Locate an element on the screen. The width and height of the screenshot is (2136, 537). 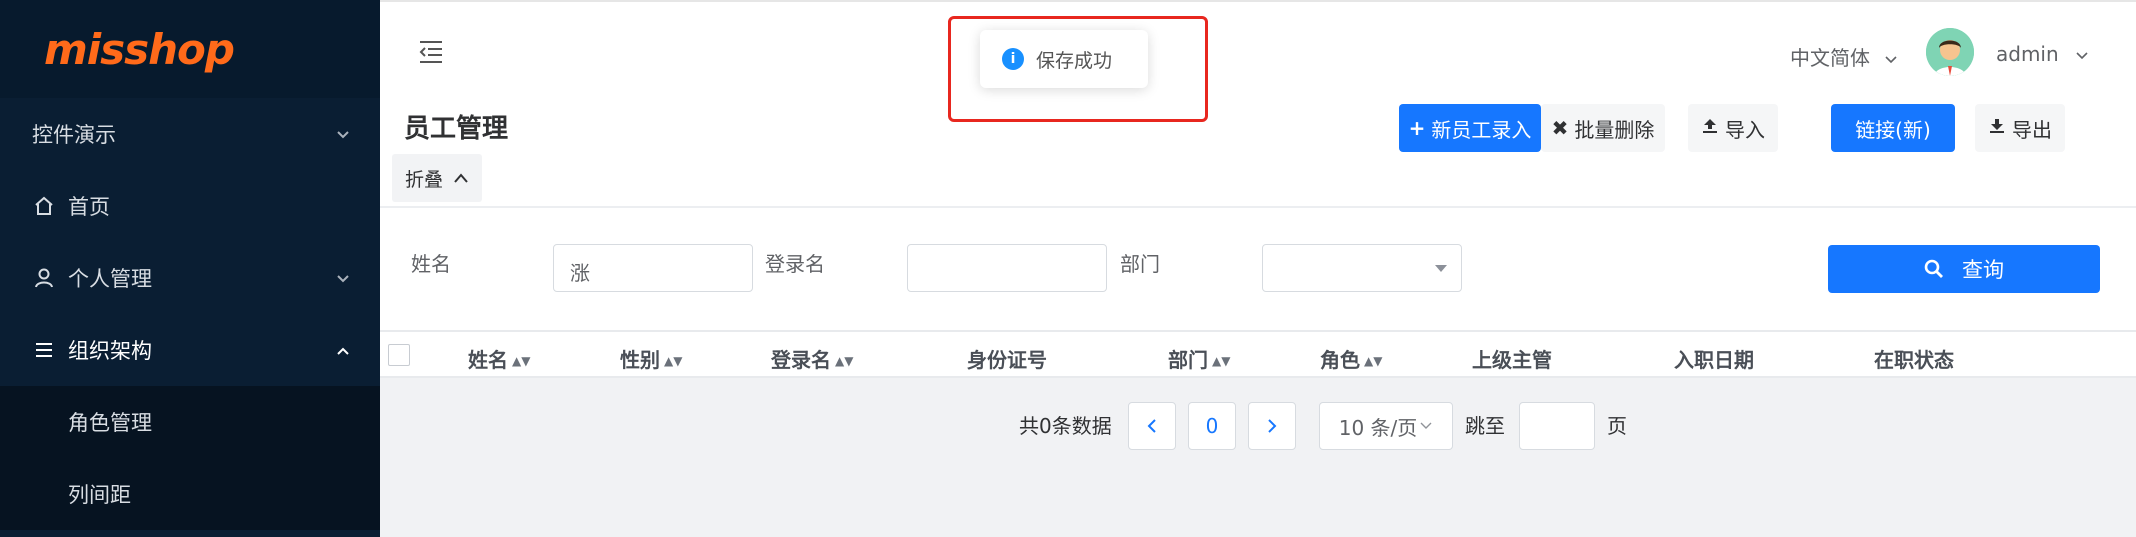
column-header-role: 角色 ▲▼ is located at coordinates (1351, 358).